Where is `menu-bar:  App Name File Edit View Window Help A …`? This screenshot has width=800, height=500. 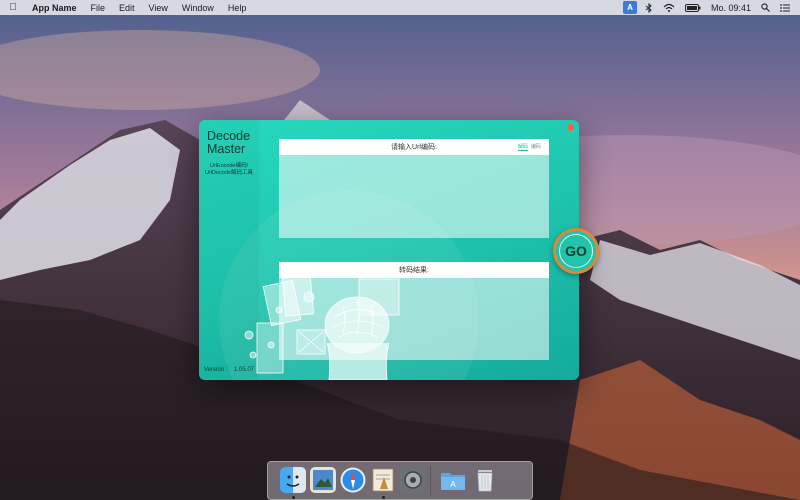
menu-bar:  App Name File Edit View Window Help A … is located at coordinates (400, 7).